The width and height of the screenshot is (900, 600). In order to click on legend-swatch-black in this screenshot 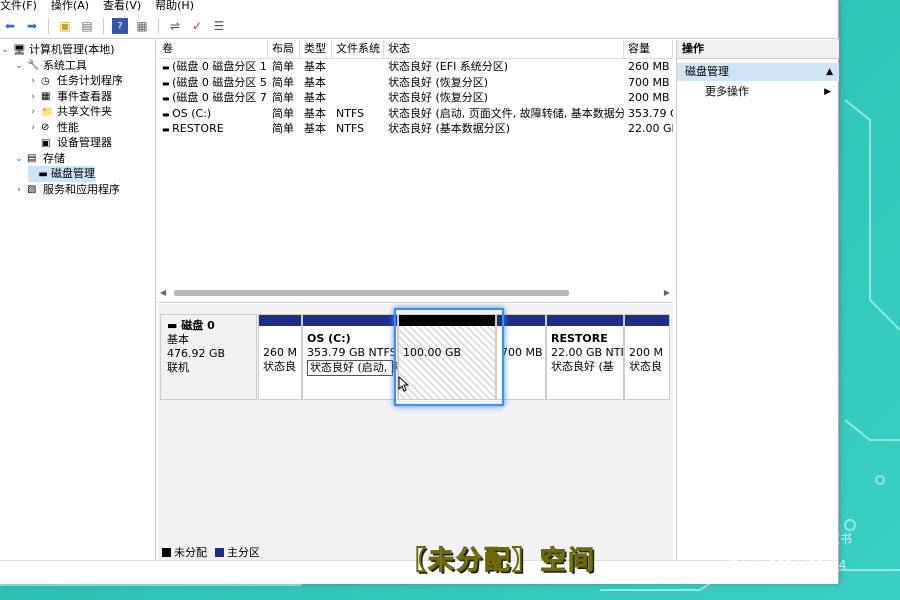, I will do `click(166, 552)`.